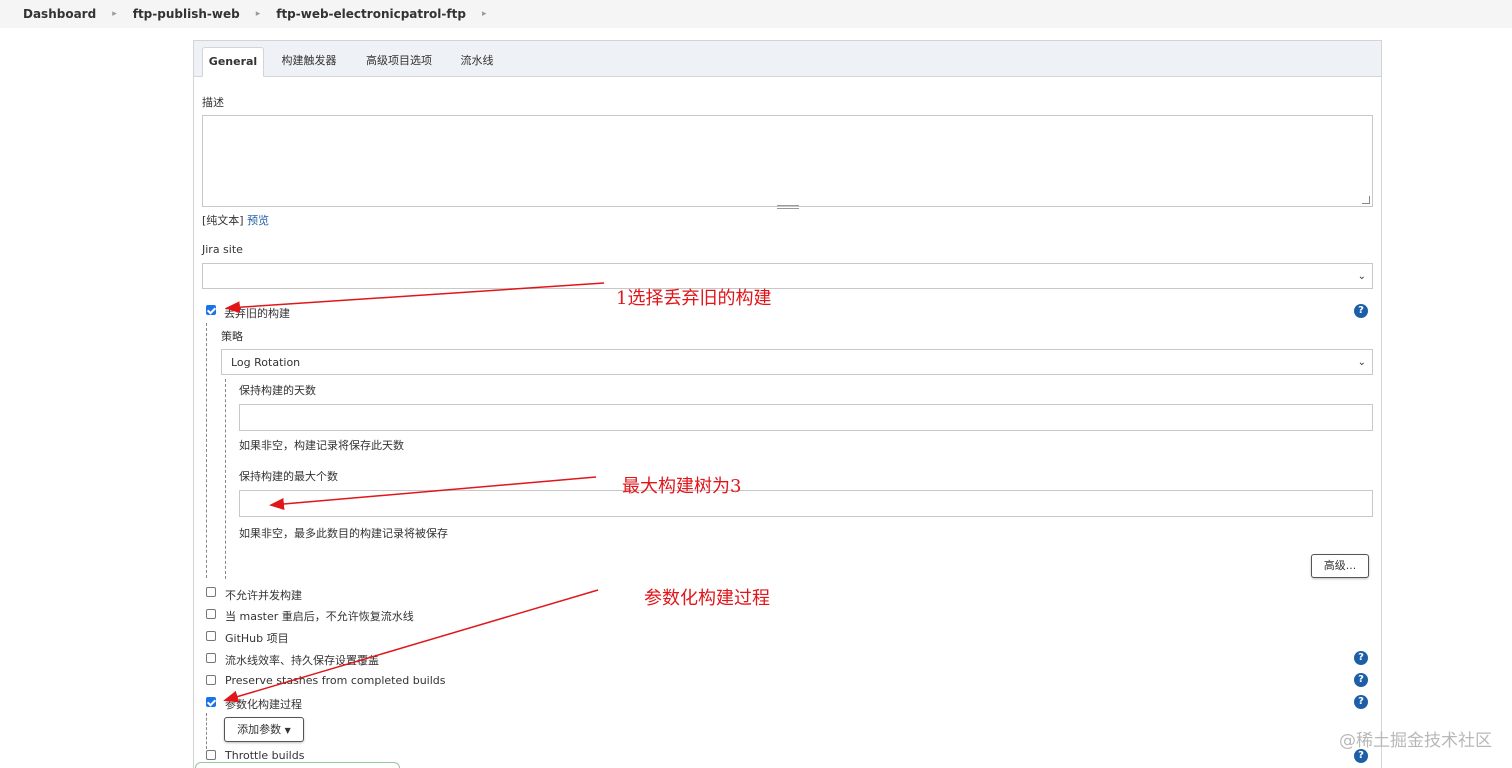 Image resolution: width=1512 pixels, height=768 pixels. Describe the element at coordinates (1366, 200) in the screenshot. I see `resize-handle-icon` at that location.